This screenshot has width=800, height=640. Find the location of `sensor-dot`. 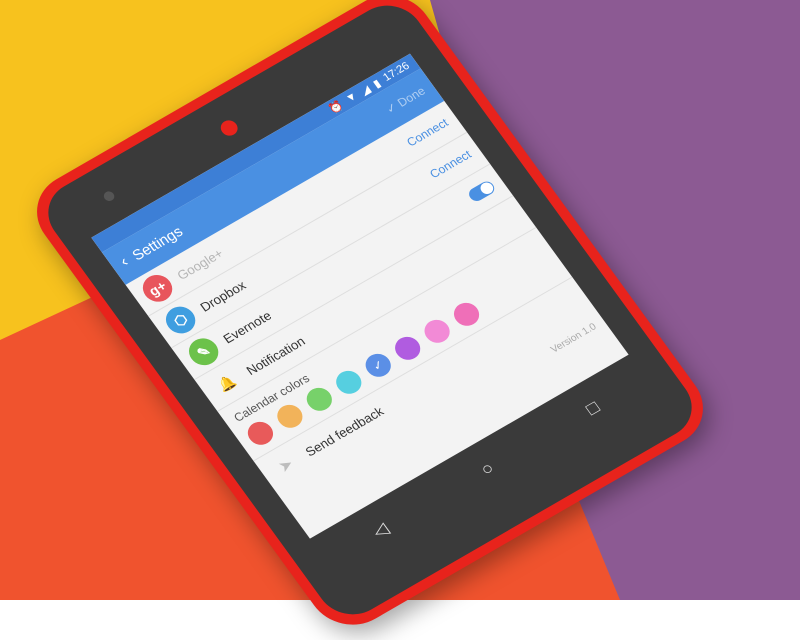

sensor-dot is located at coordinates (109, 196).